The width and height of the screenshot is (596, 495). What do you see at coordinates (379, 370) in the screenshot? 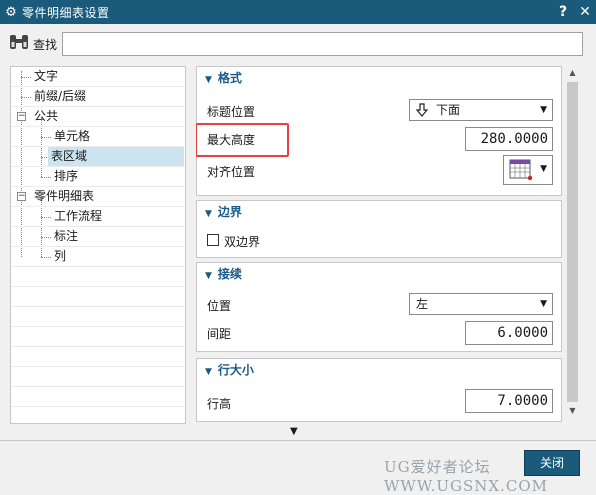
I see `section-row-size-header: ▼ 行大小` at bounding box center [379, 370].